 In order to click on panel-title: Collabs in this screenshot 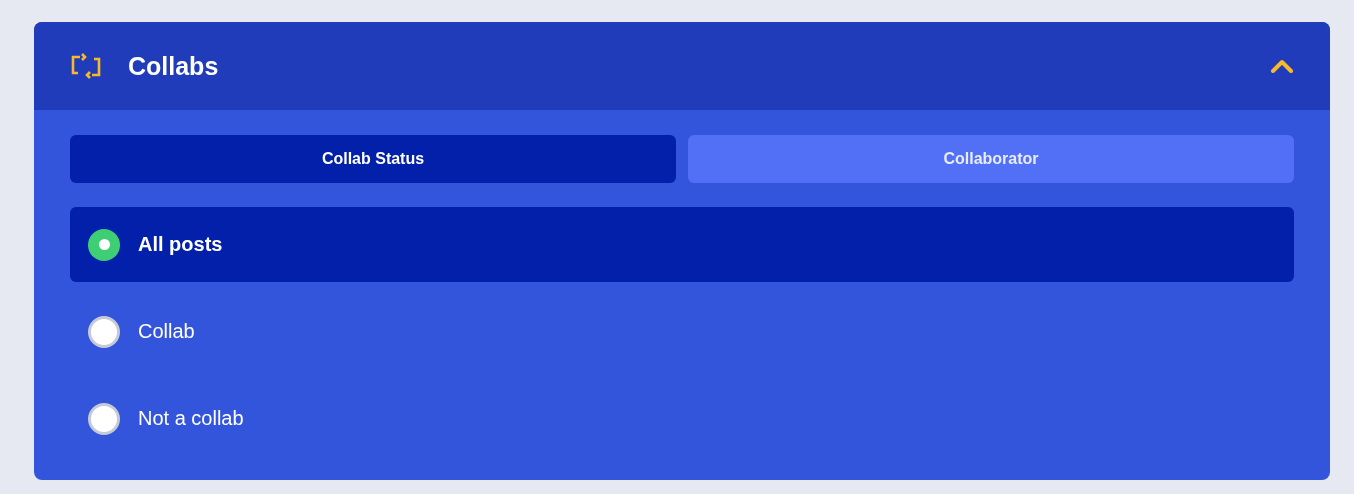, I will do `click(174, 66)`.